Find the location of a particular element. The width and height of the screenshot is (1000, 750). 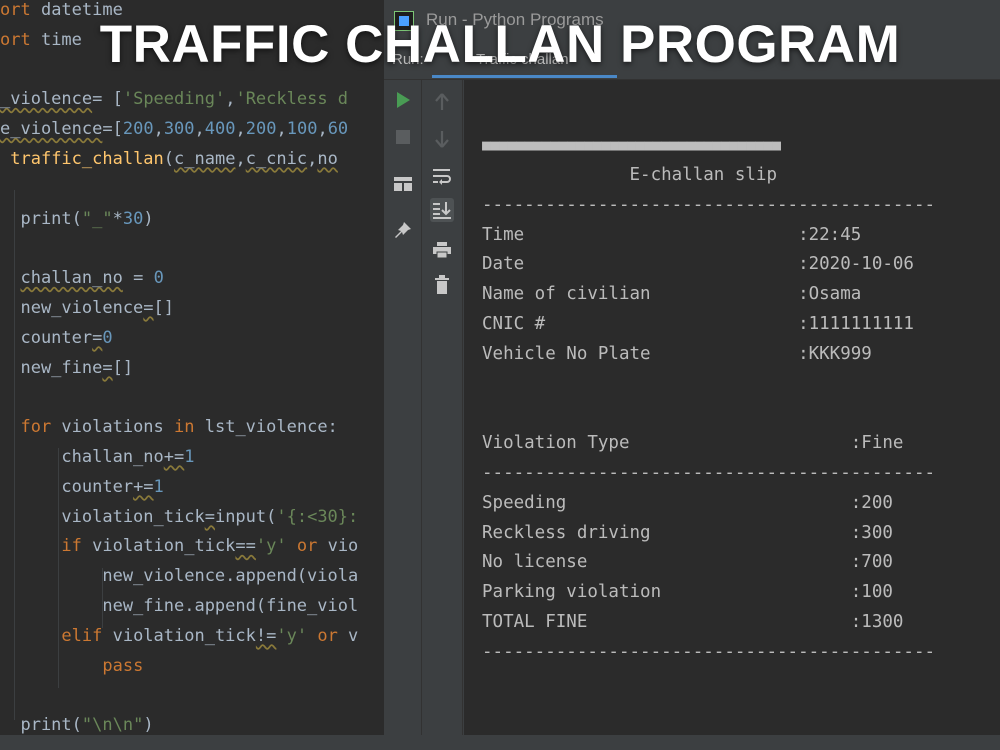

code-line: print("\n\n") is located at coordinates (77, 725).